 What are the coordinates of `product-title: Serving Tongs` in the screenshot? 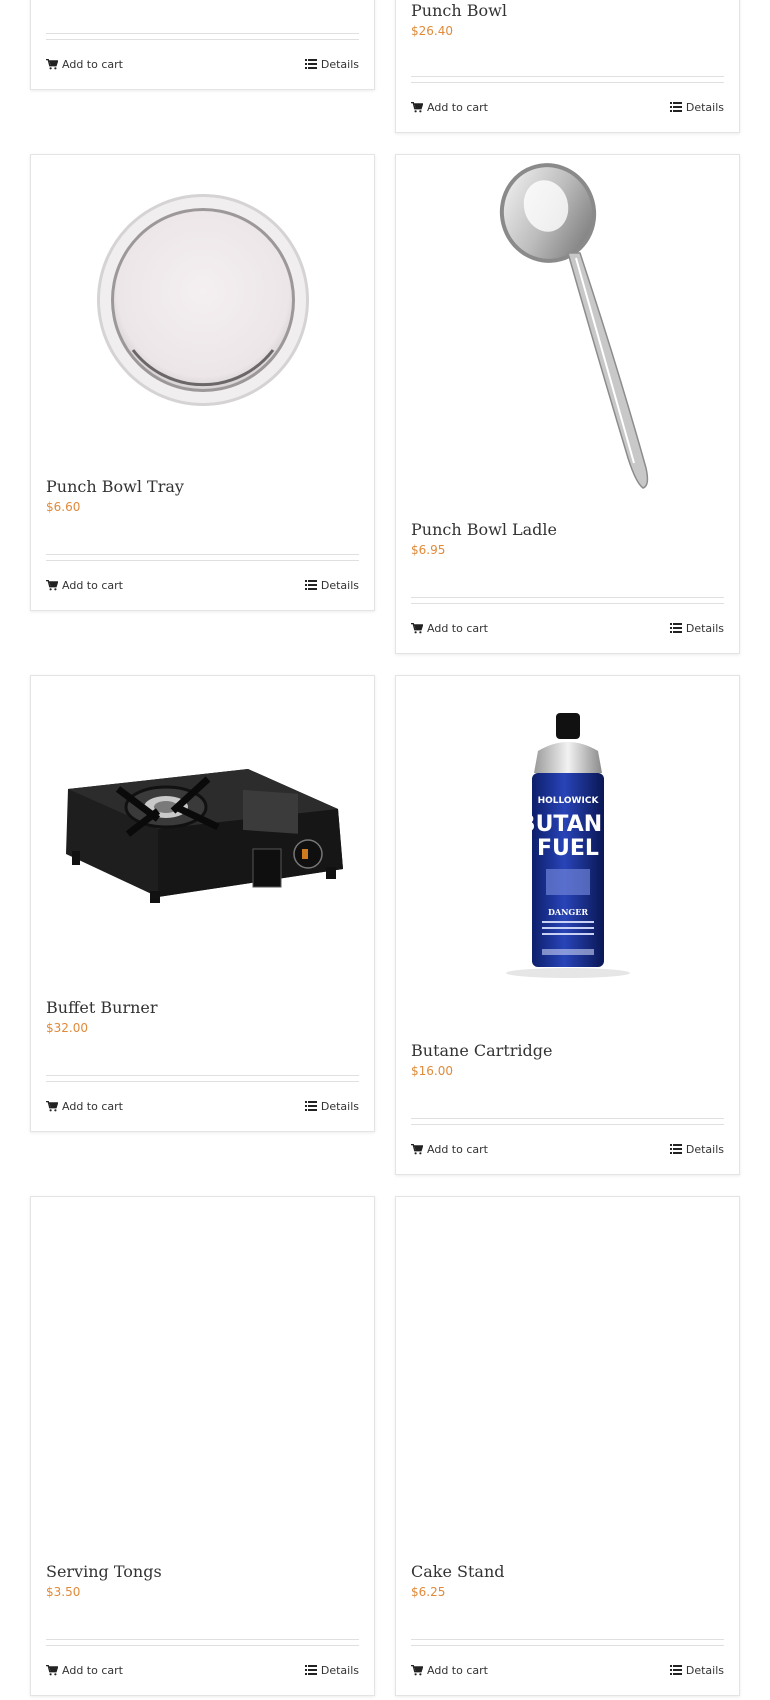 It's located at (202, 1571).